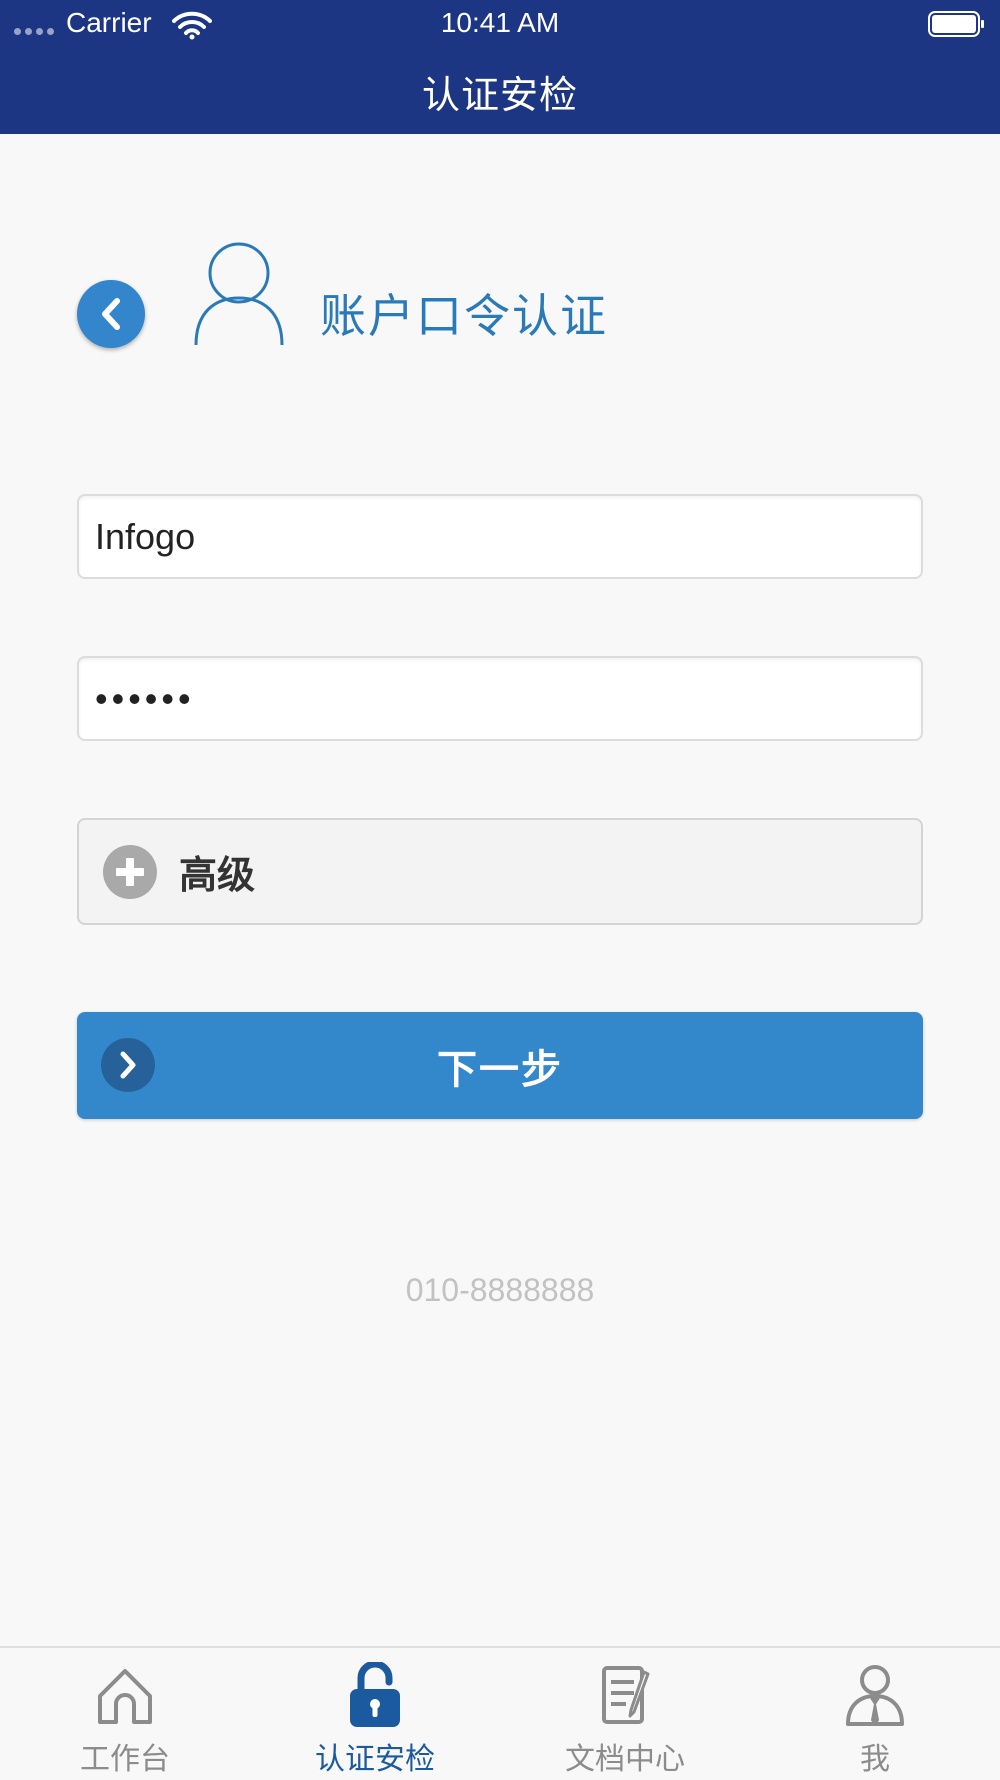  I want to click on advanced-label: 高级, so click(217, 875).